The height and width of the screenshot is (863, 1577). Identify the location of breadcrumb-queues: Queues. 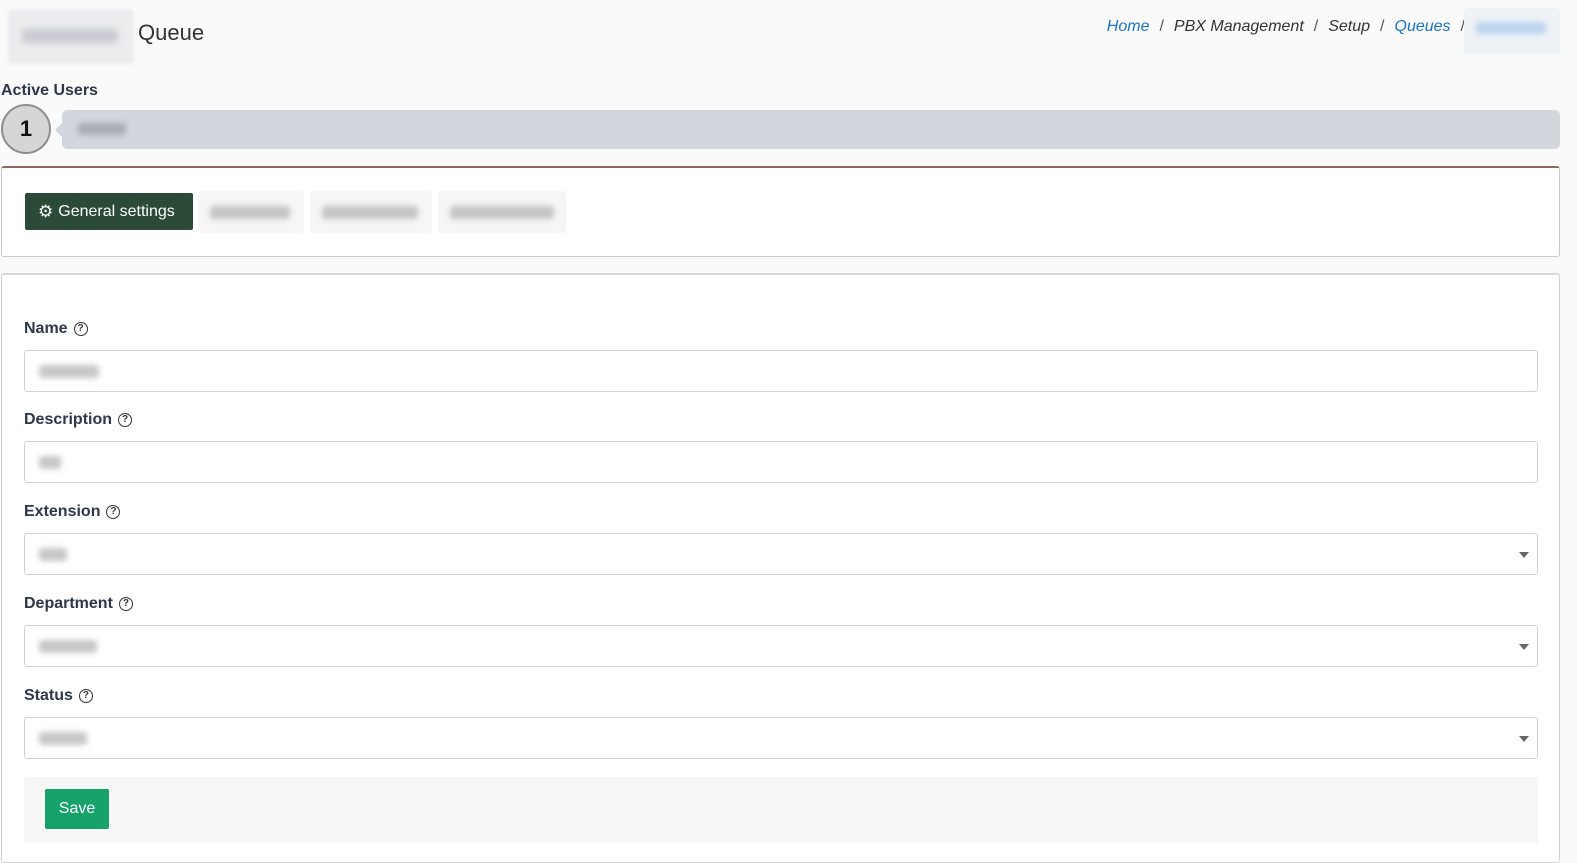
(1423, 27).